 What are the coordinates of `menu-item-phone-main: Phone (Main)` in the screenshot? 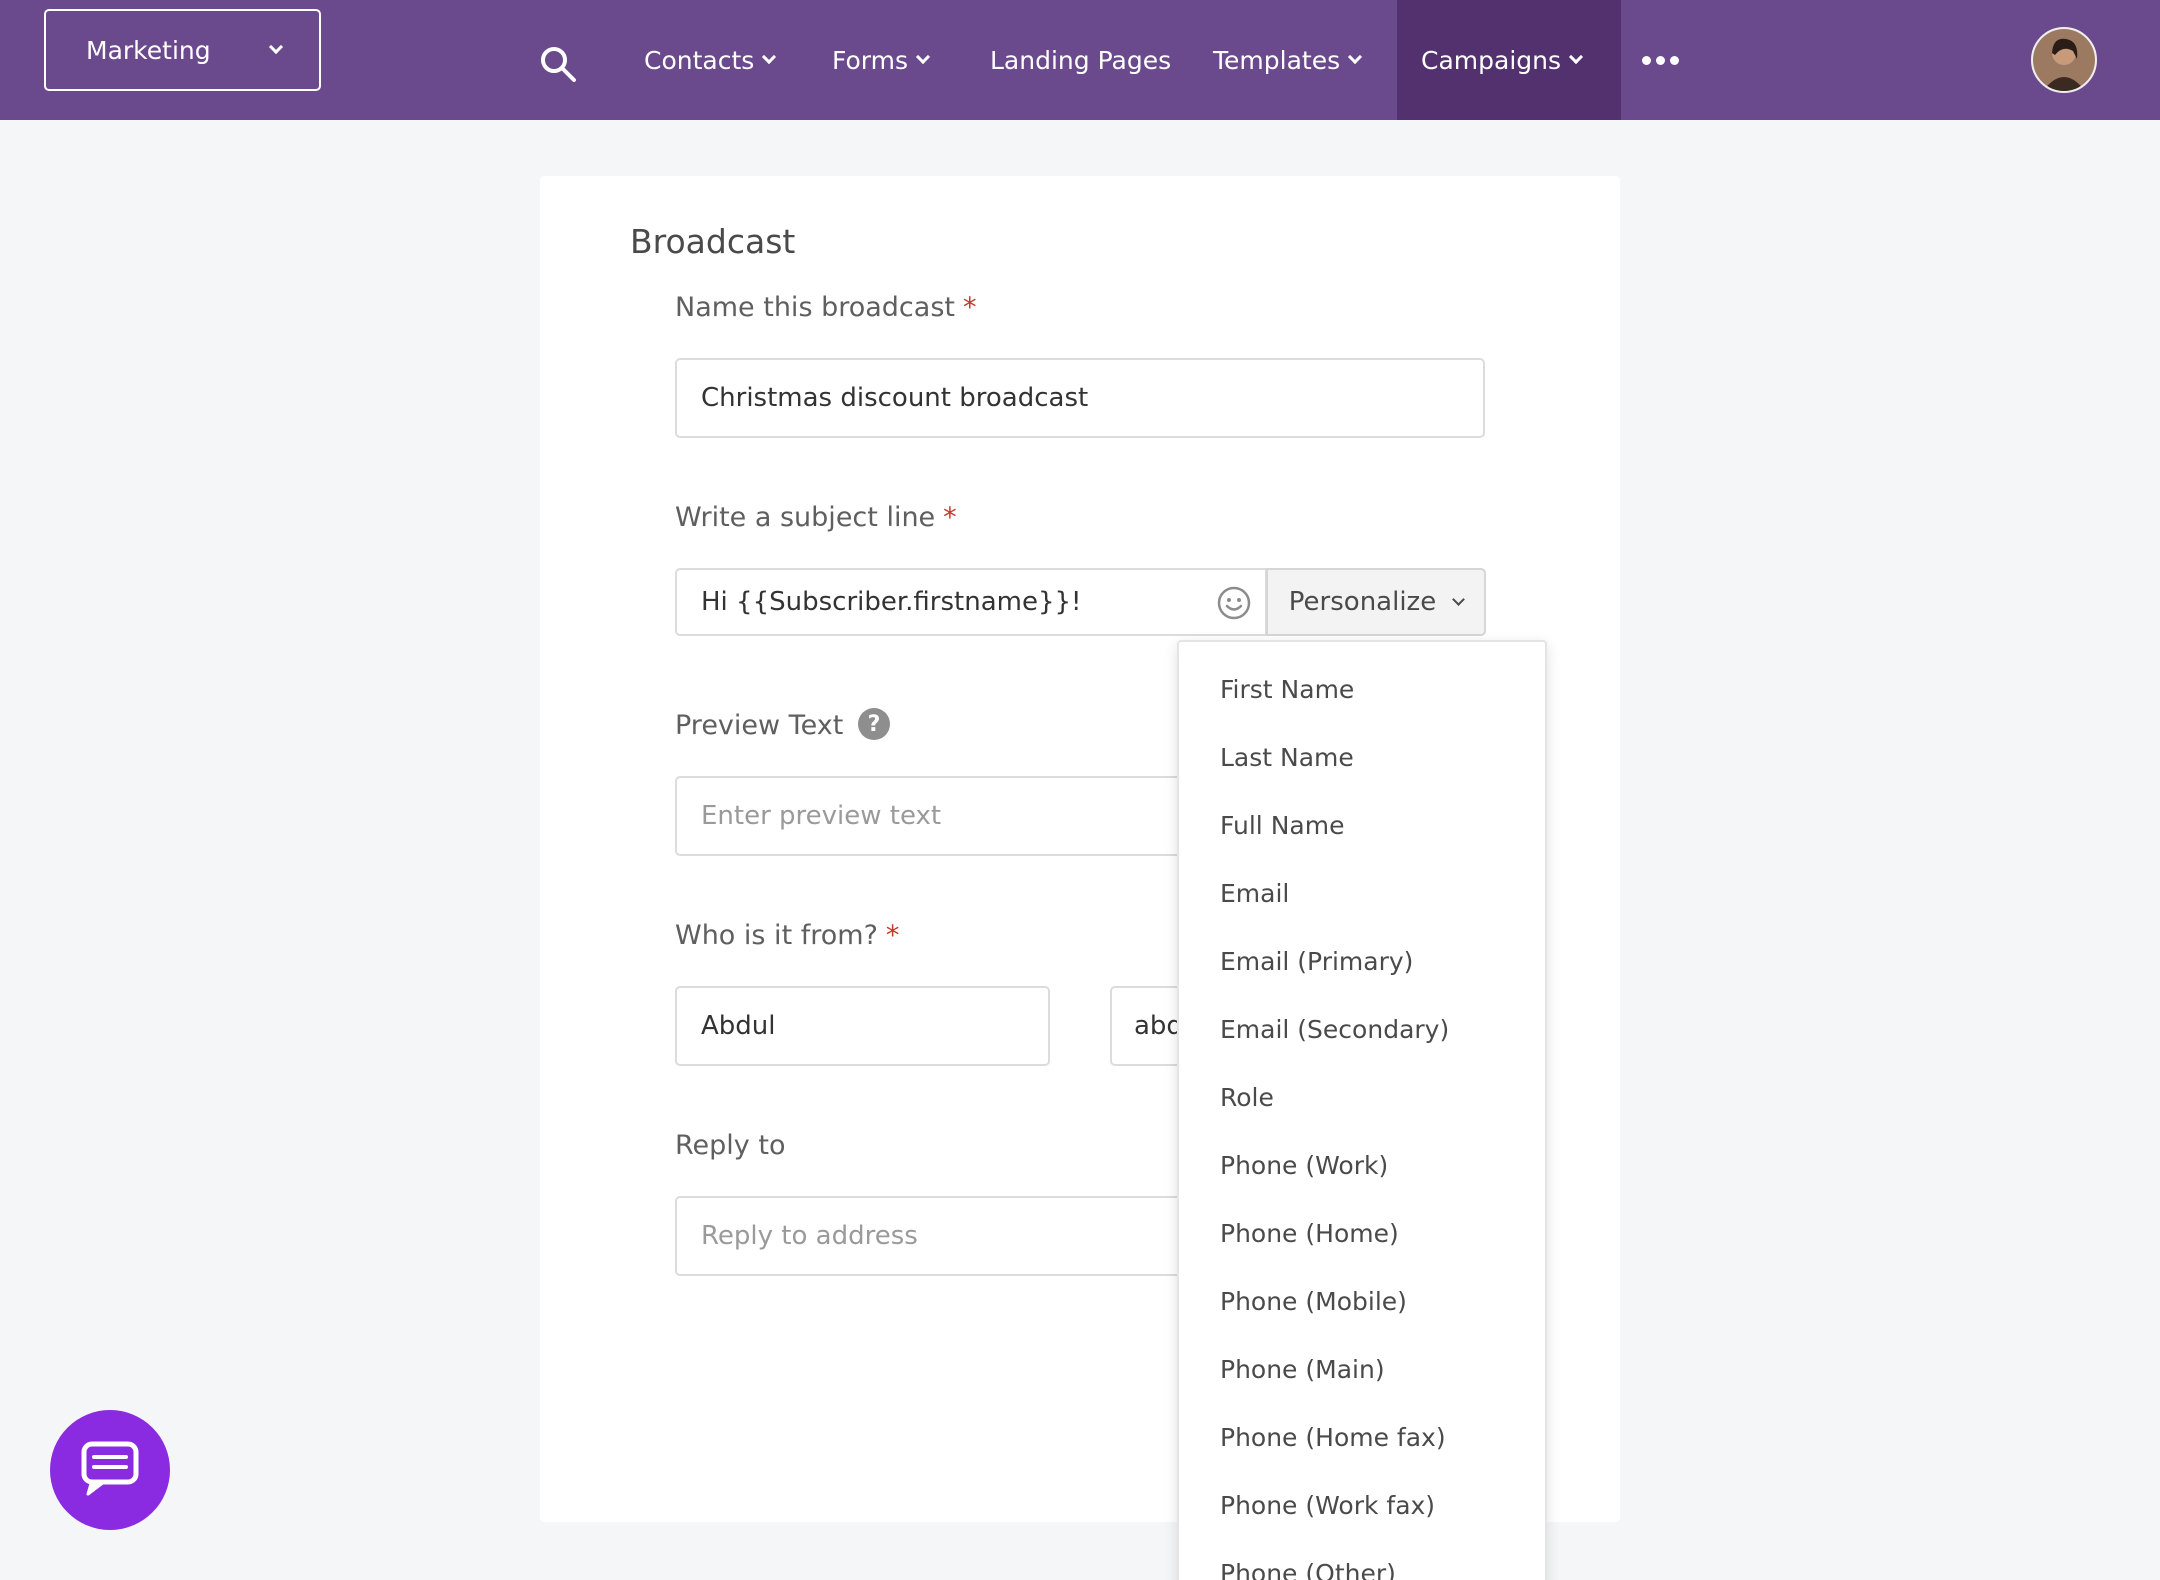 It's located at (1302, 1369).